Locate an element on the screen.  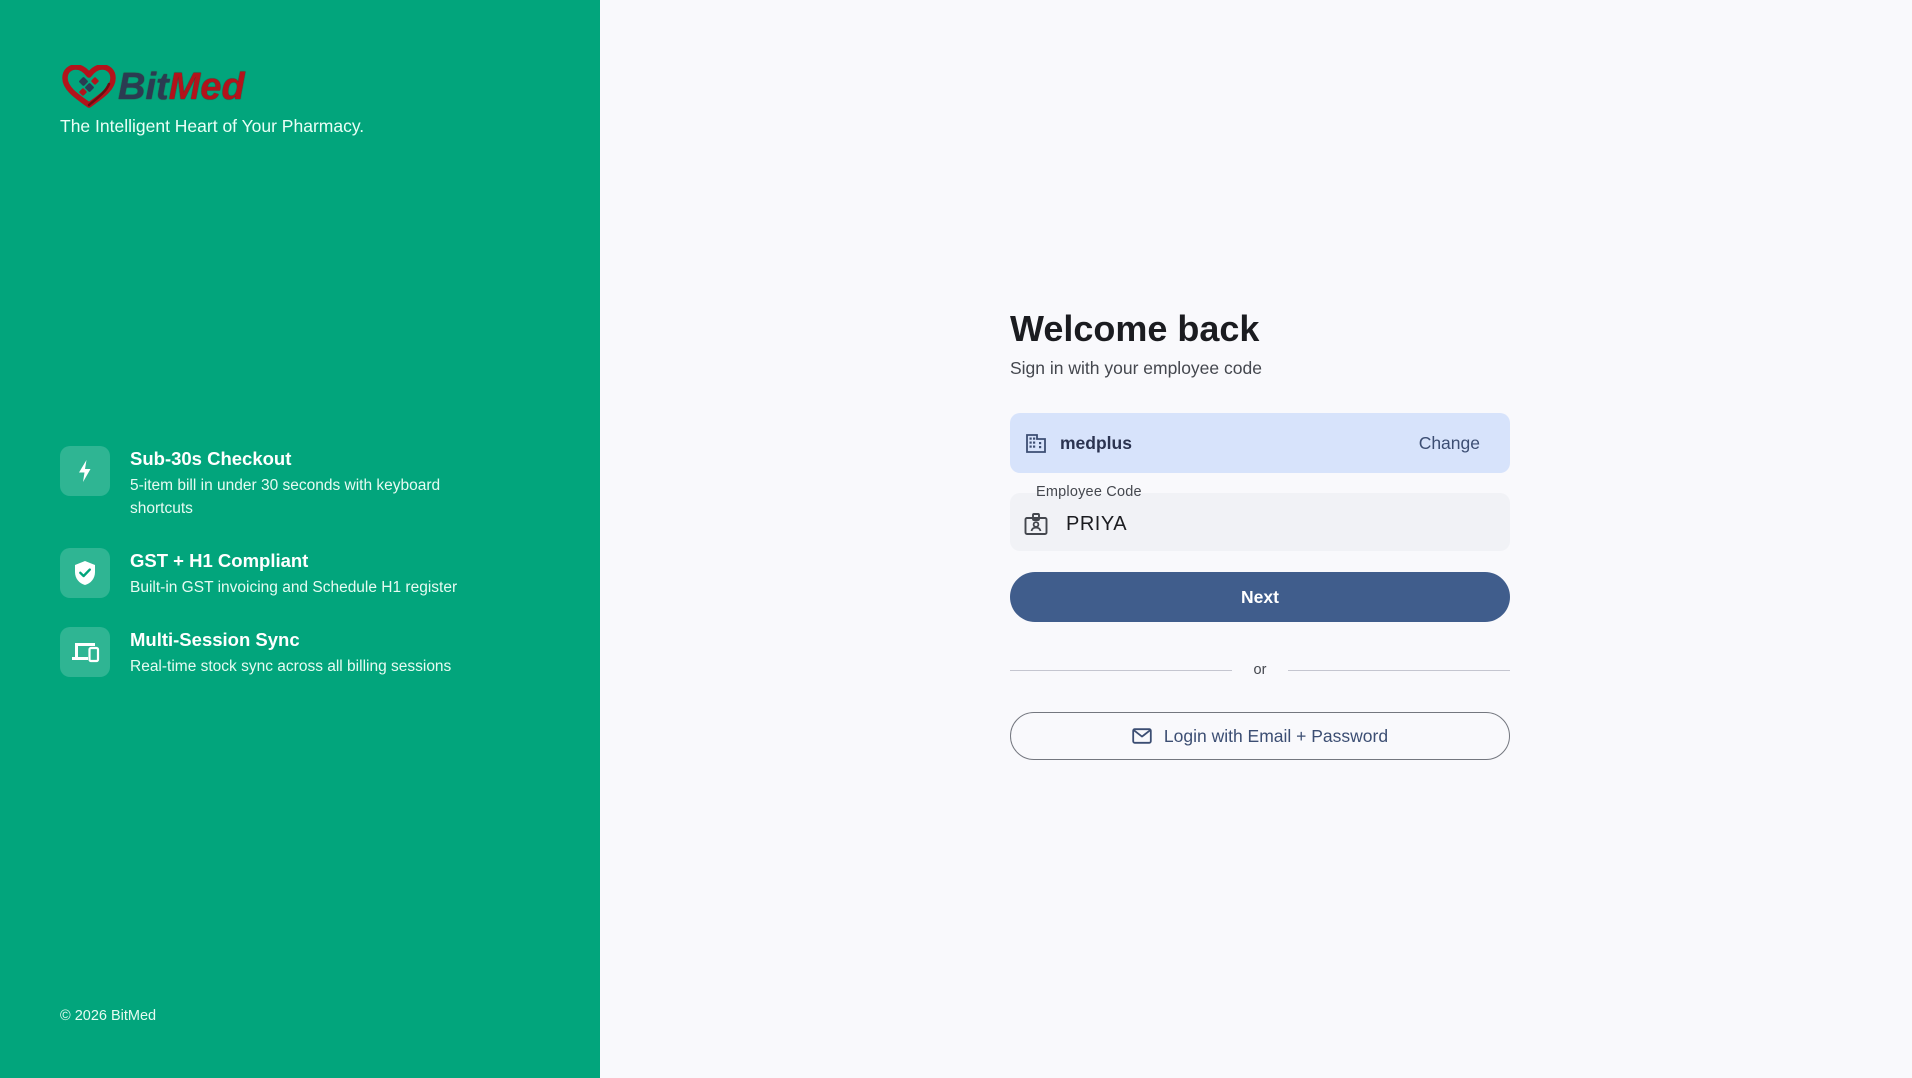
employee-code-field: Employee Code is located at coordinates (1260, 517).